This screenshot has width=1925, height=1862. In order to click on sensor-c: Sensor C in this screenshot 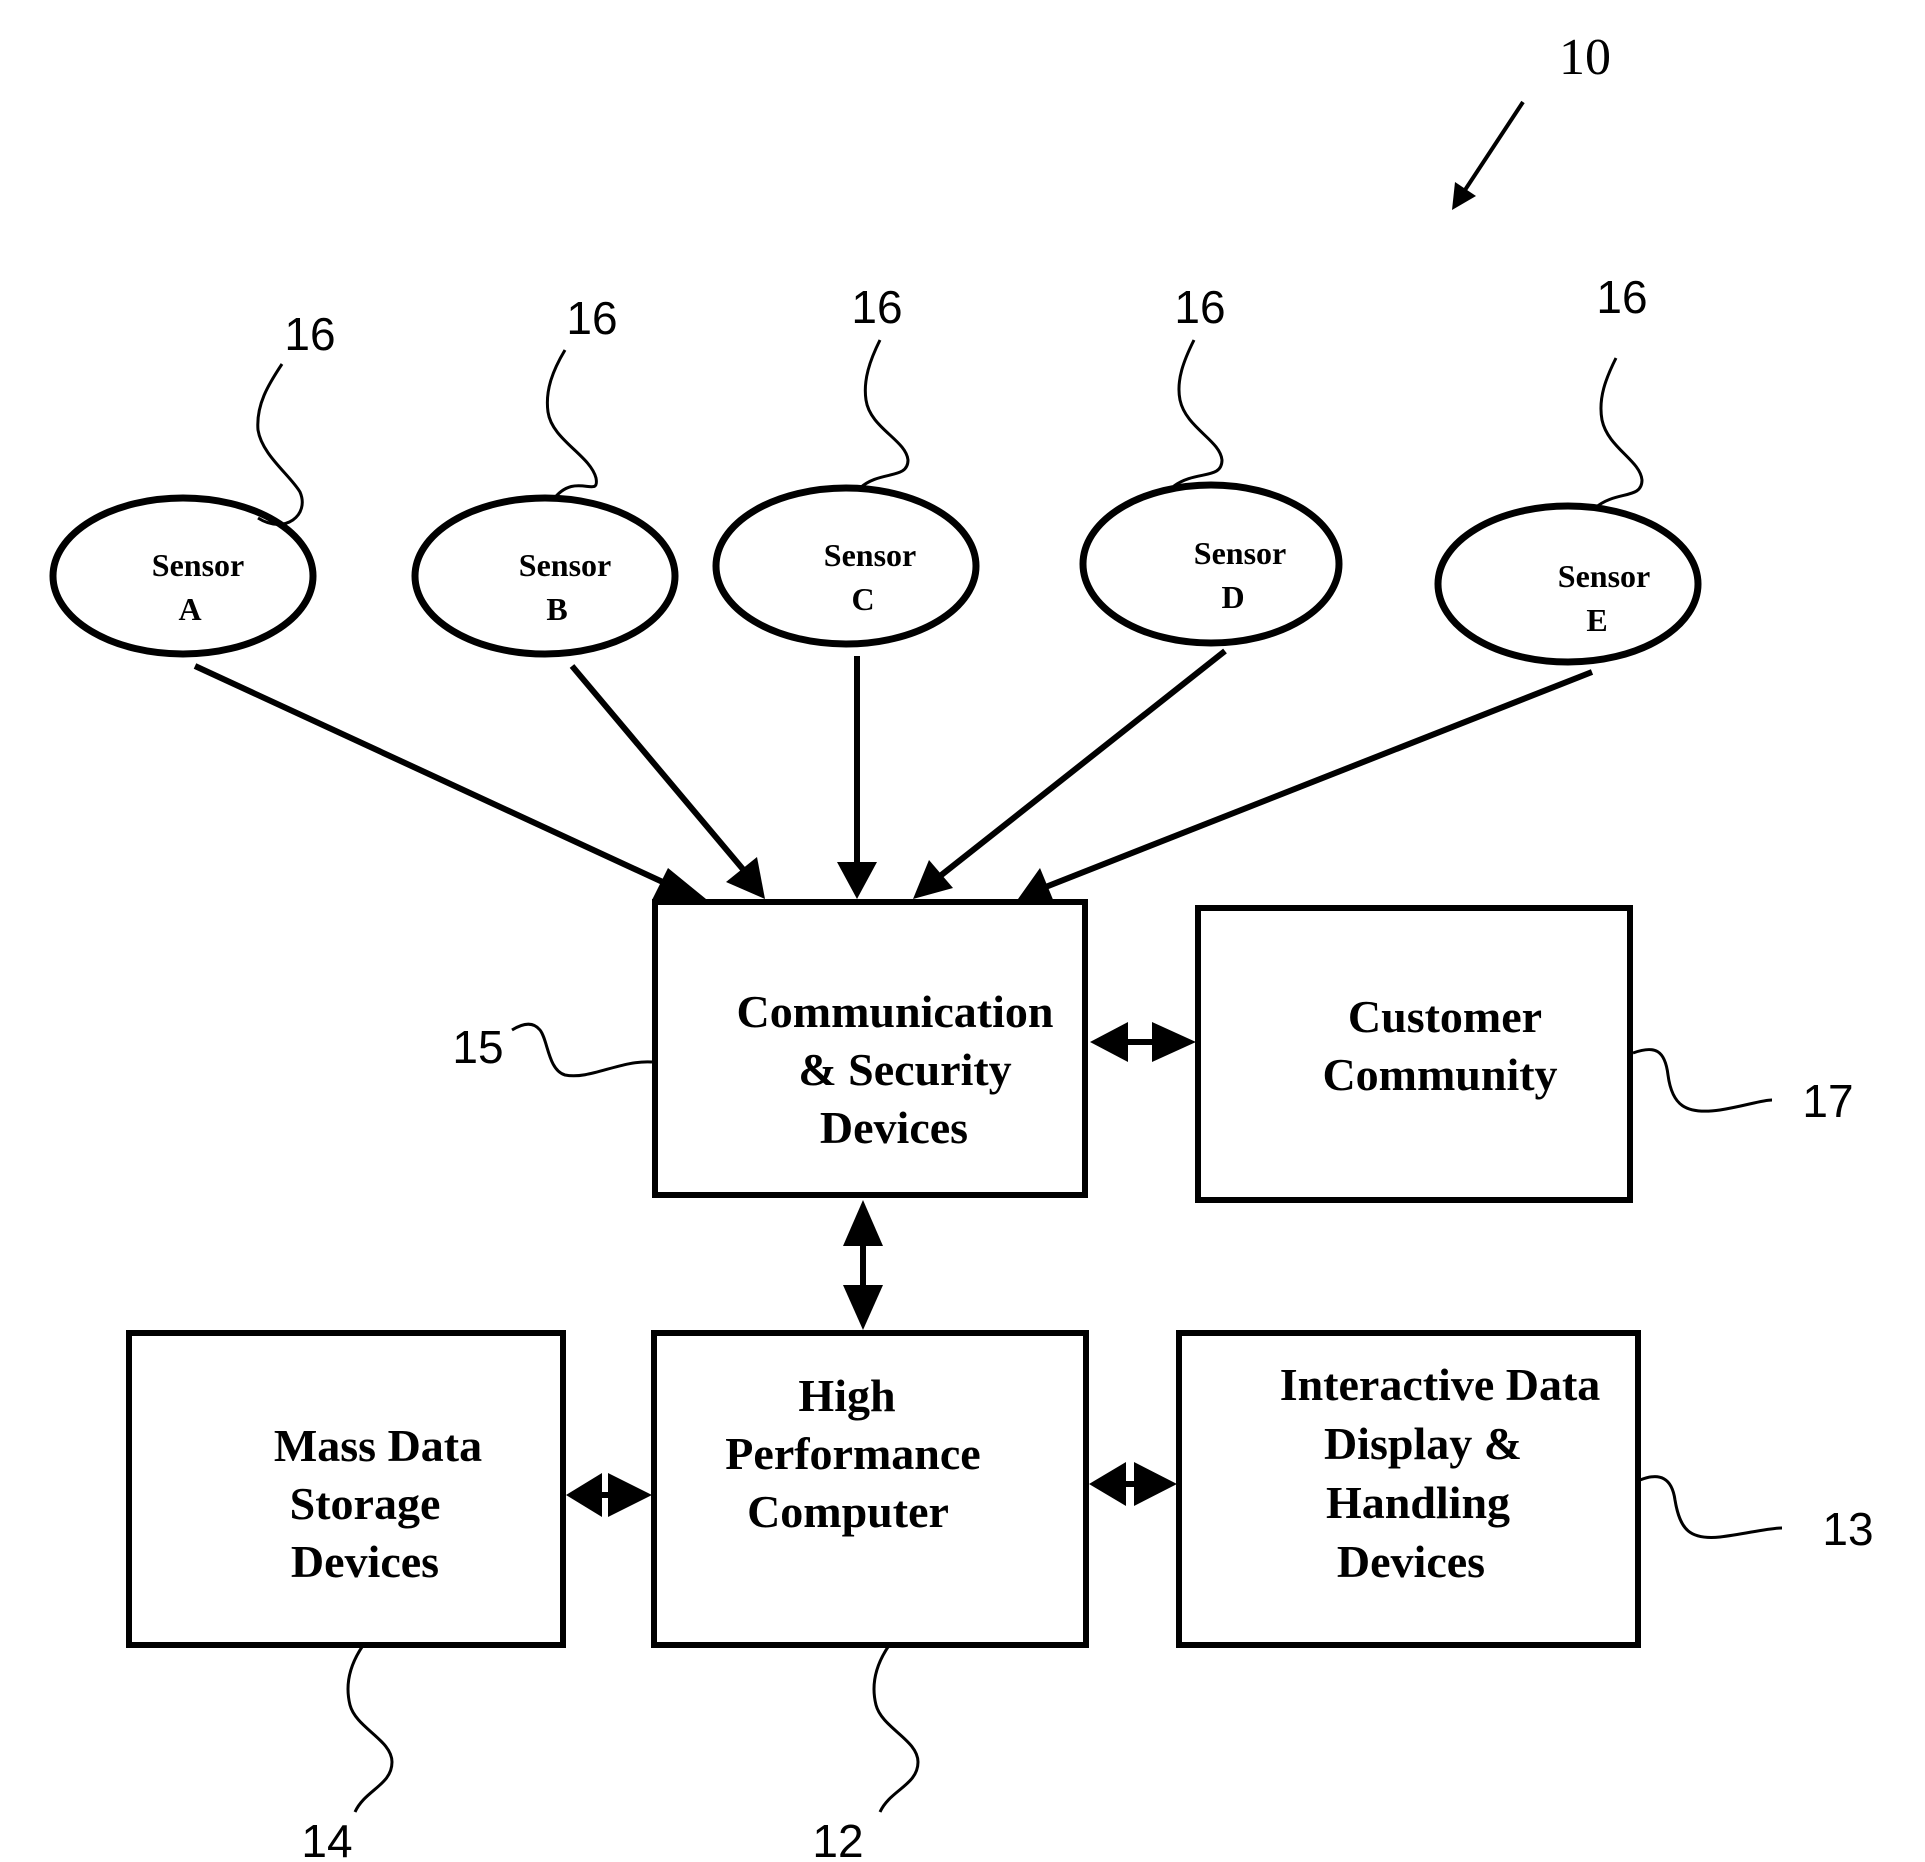, I will do `click(846, 566)`.